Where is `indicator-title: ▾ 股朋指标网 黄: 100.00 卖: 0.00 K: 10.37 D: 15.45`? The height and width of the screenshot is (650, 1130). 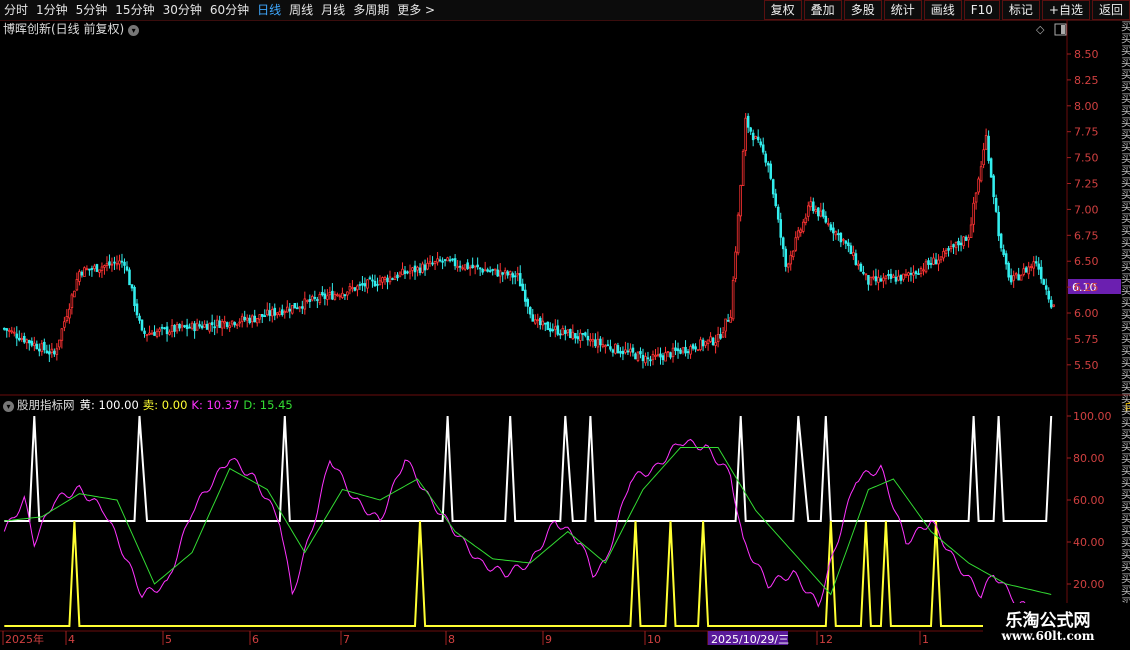
indicator-title: ▾ 股朋指标网 黄: 100.00 卖: 0.00 K: 10.37 D: 15.45 is located at coordinates (150, 405).